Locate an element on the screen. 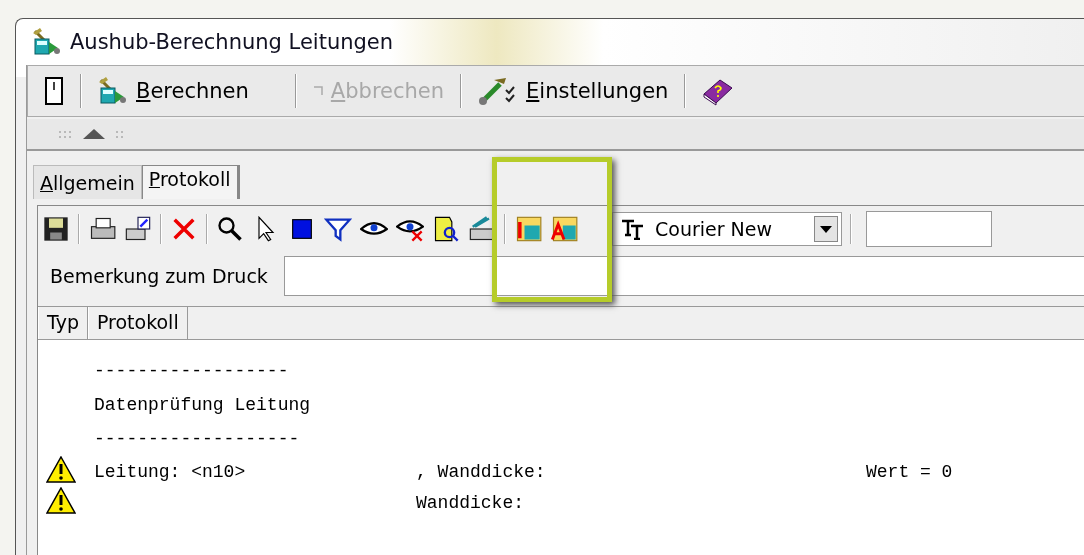 The height and width of the screenshot is (555, 1084). column-header: Typ is located at coordinates (63, 323).